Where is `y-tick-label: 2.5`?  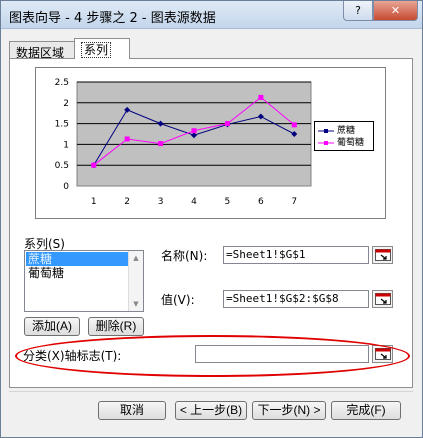
y-tick-label: 2.5 is located at coordinates (62, 83).